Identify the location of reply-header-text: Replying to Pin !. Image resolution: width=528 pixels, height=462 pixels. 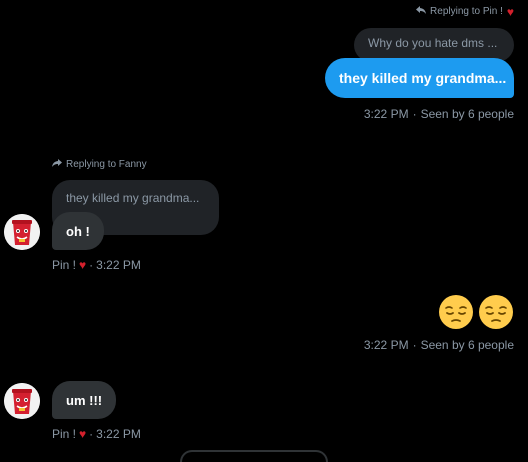
(466, 11).